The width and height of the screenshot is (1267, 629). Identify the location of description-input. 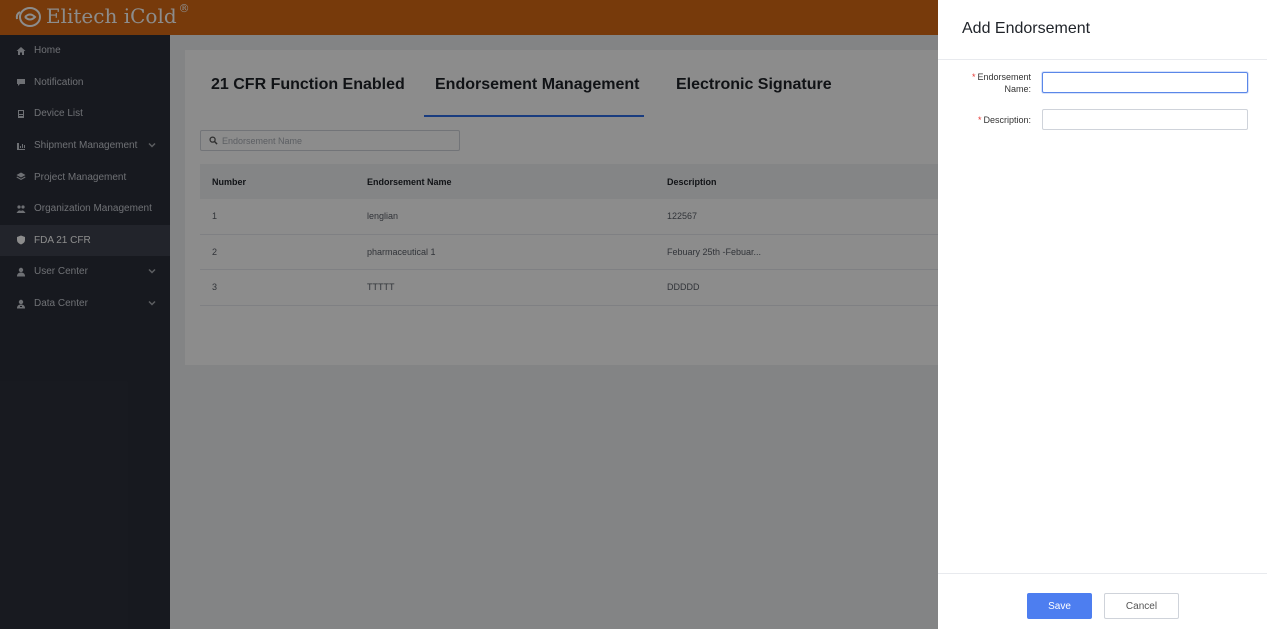
(1145, 119).